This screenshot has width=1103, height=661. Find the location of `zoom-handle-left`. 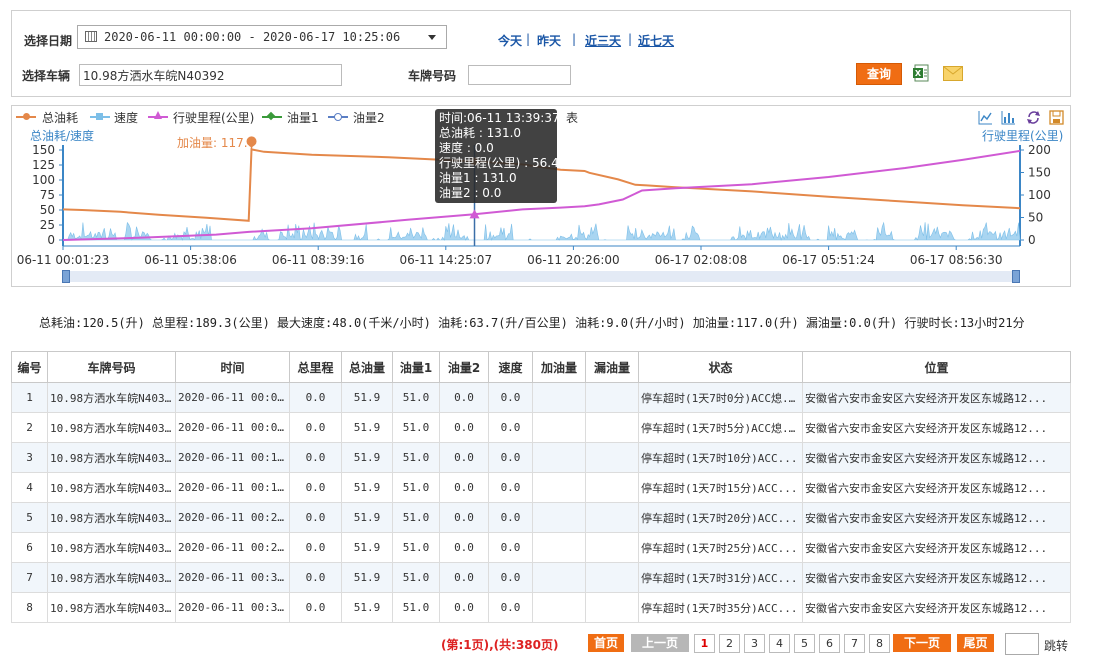

zoom-handle-left is located at coordinates (66, 276).